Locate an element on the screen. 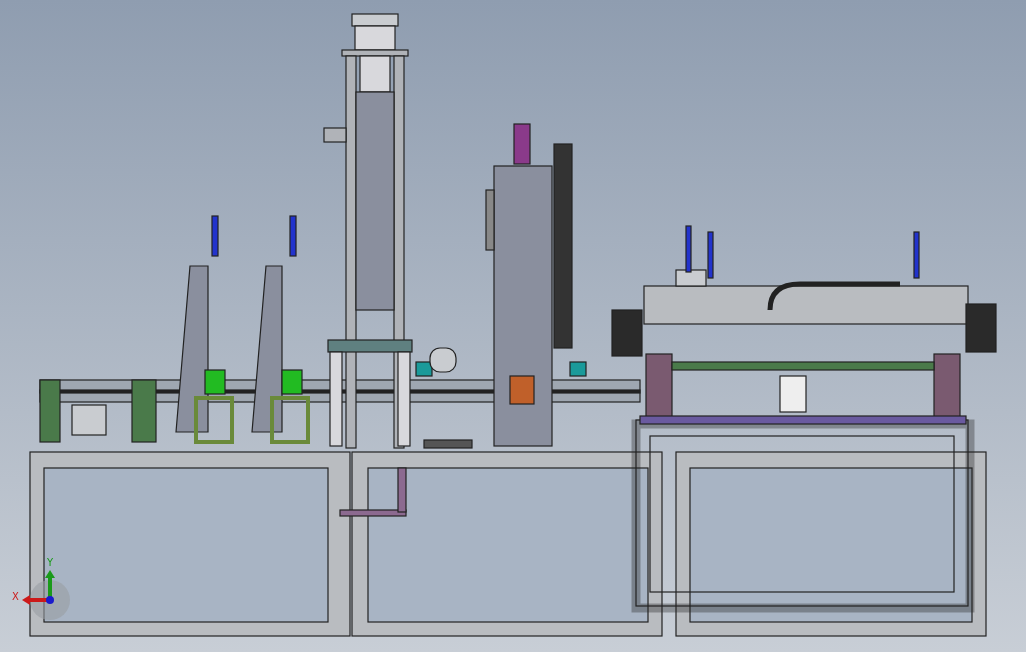  y-axis-label: Y is located at coordinates (50, 562).